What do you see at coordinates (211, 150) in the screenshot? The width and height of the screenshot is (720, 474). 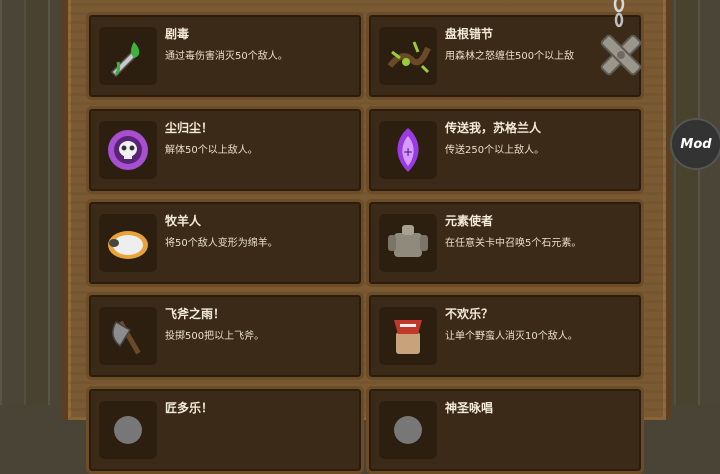 I see `achievement-description: 解体50个以上敌人。` at bounding box center [211, 150].